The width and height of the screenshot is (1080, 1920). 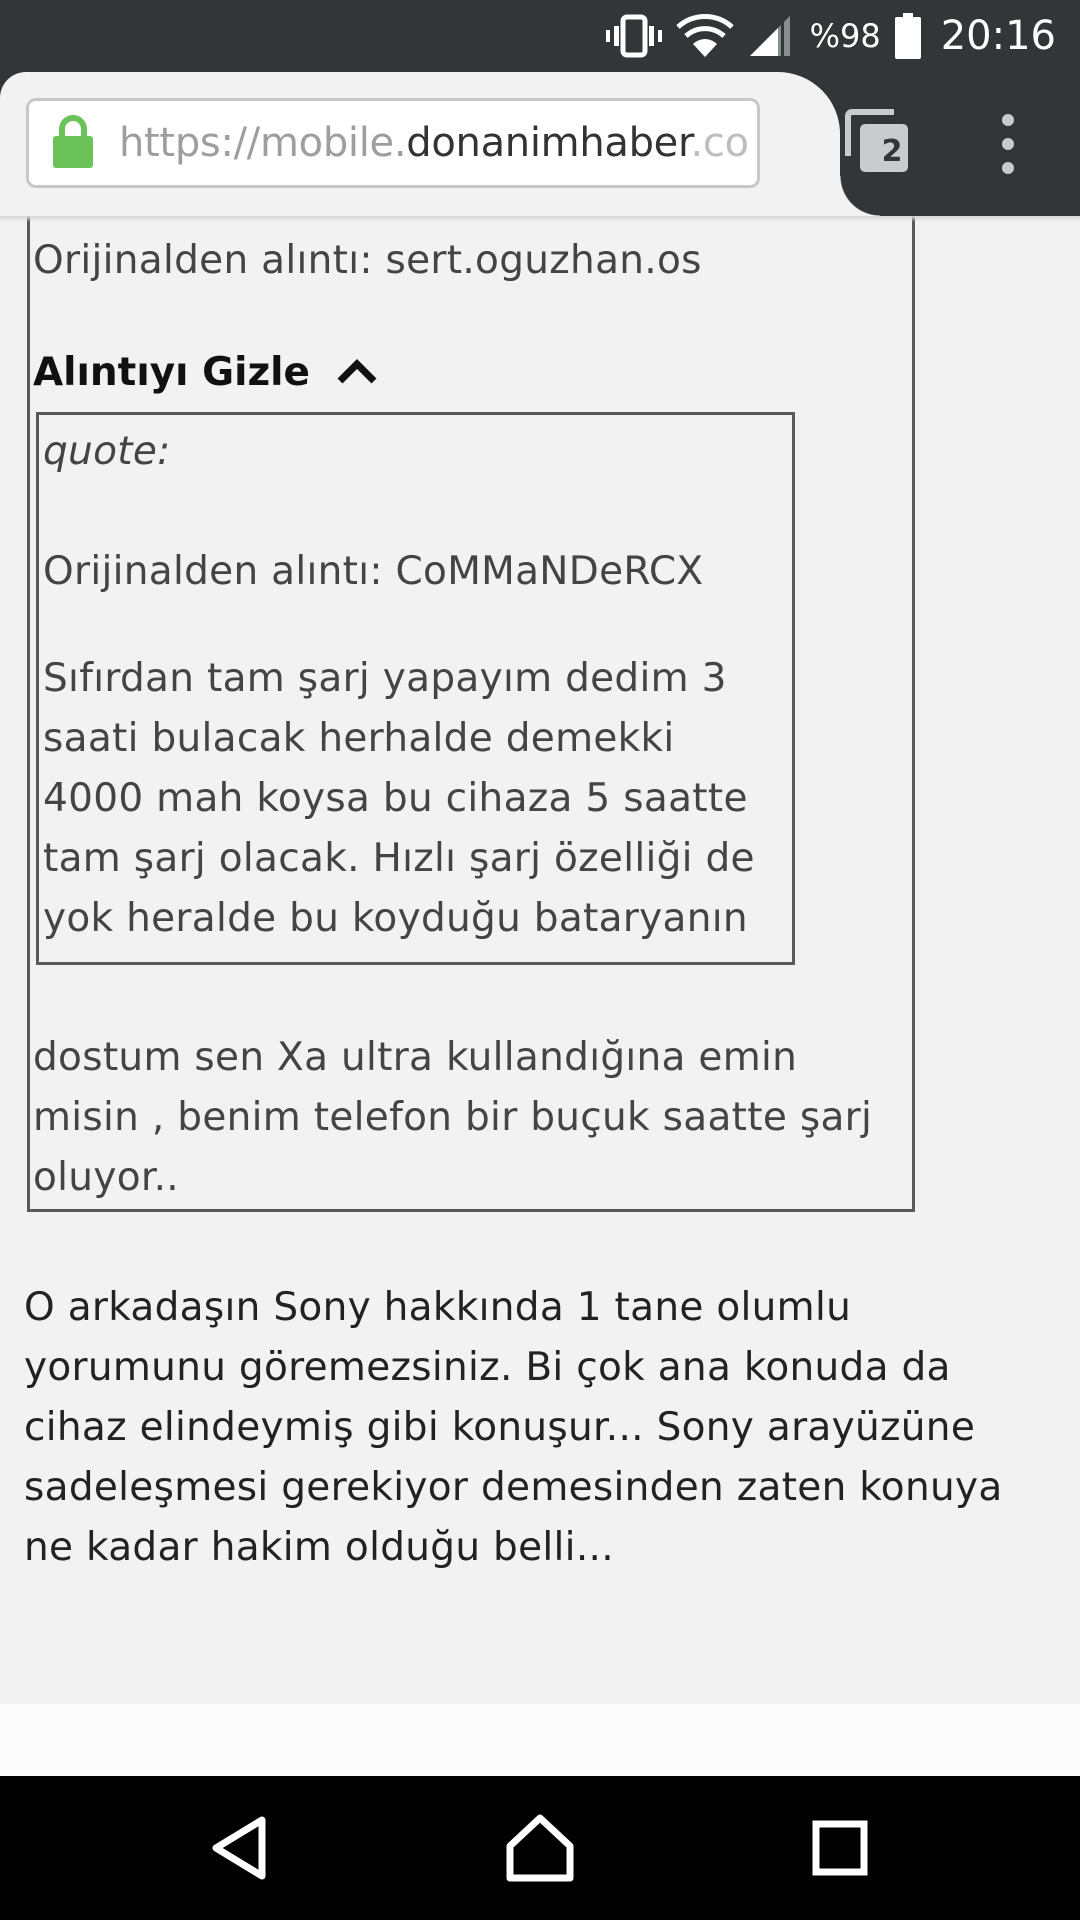 What do you see at coordinates (878, 144) in the screenshot?
I see `tabs-button: 2` at bounding box center [878, 144].